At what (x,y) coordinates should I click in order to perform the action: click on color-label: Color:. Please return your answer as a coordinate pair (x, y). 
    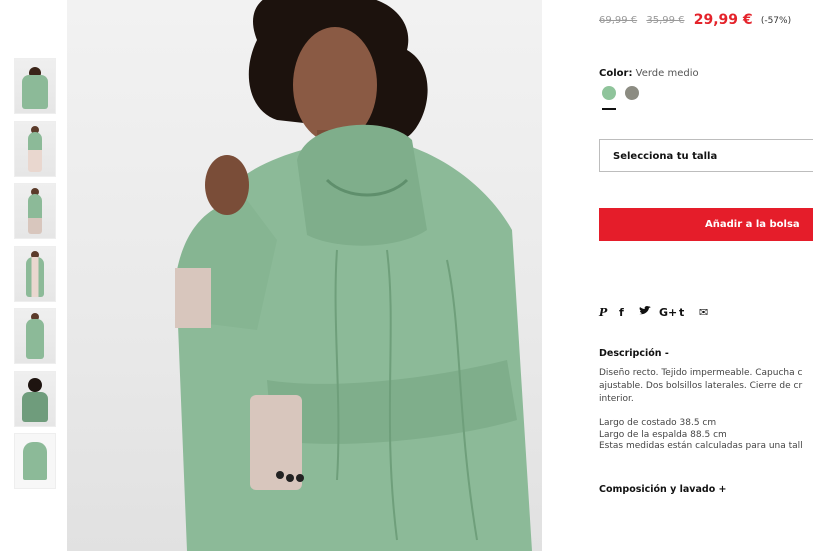
    Looking at the image, I should click on (616, 73).